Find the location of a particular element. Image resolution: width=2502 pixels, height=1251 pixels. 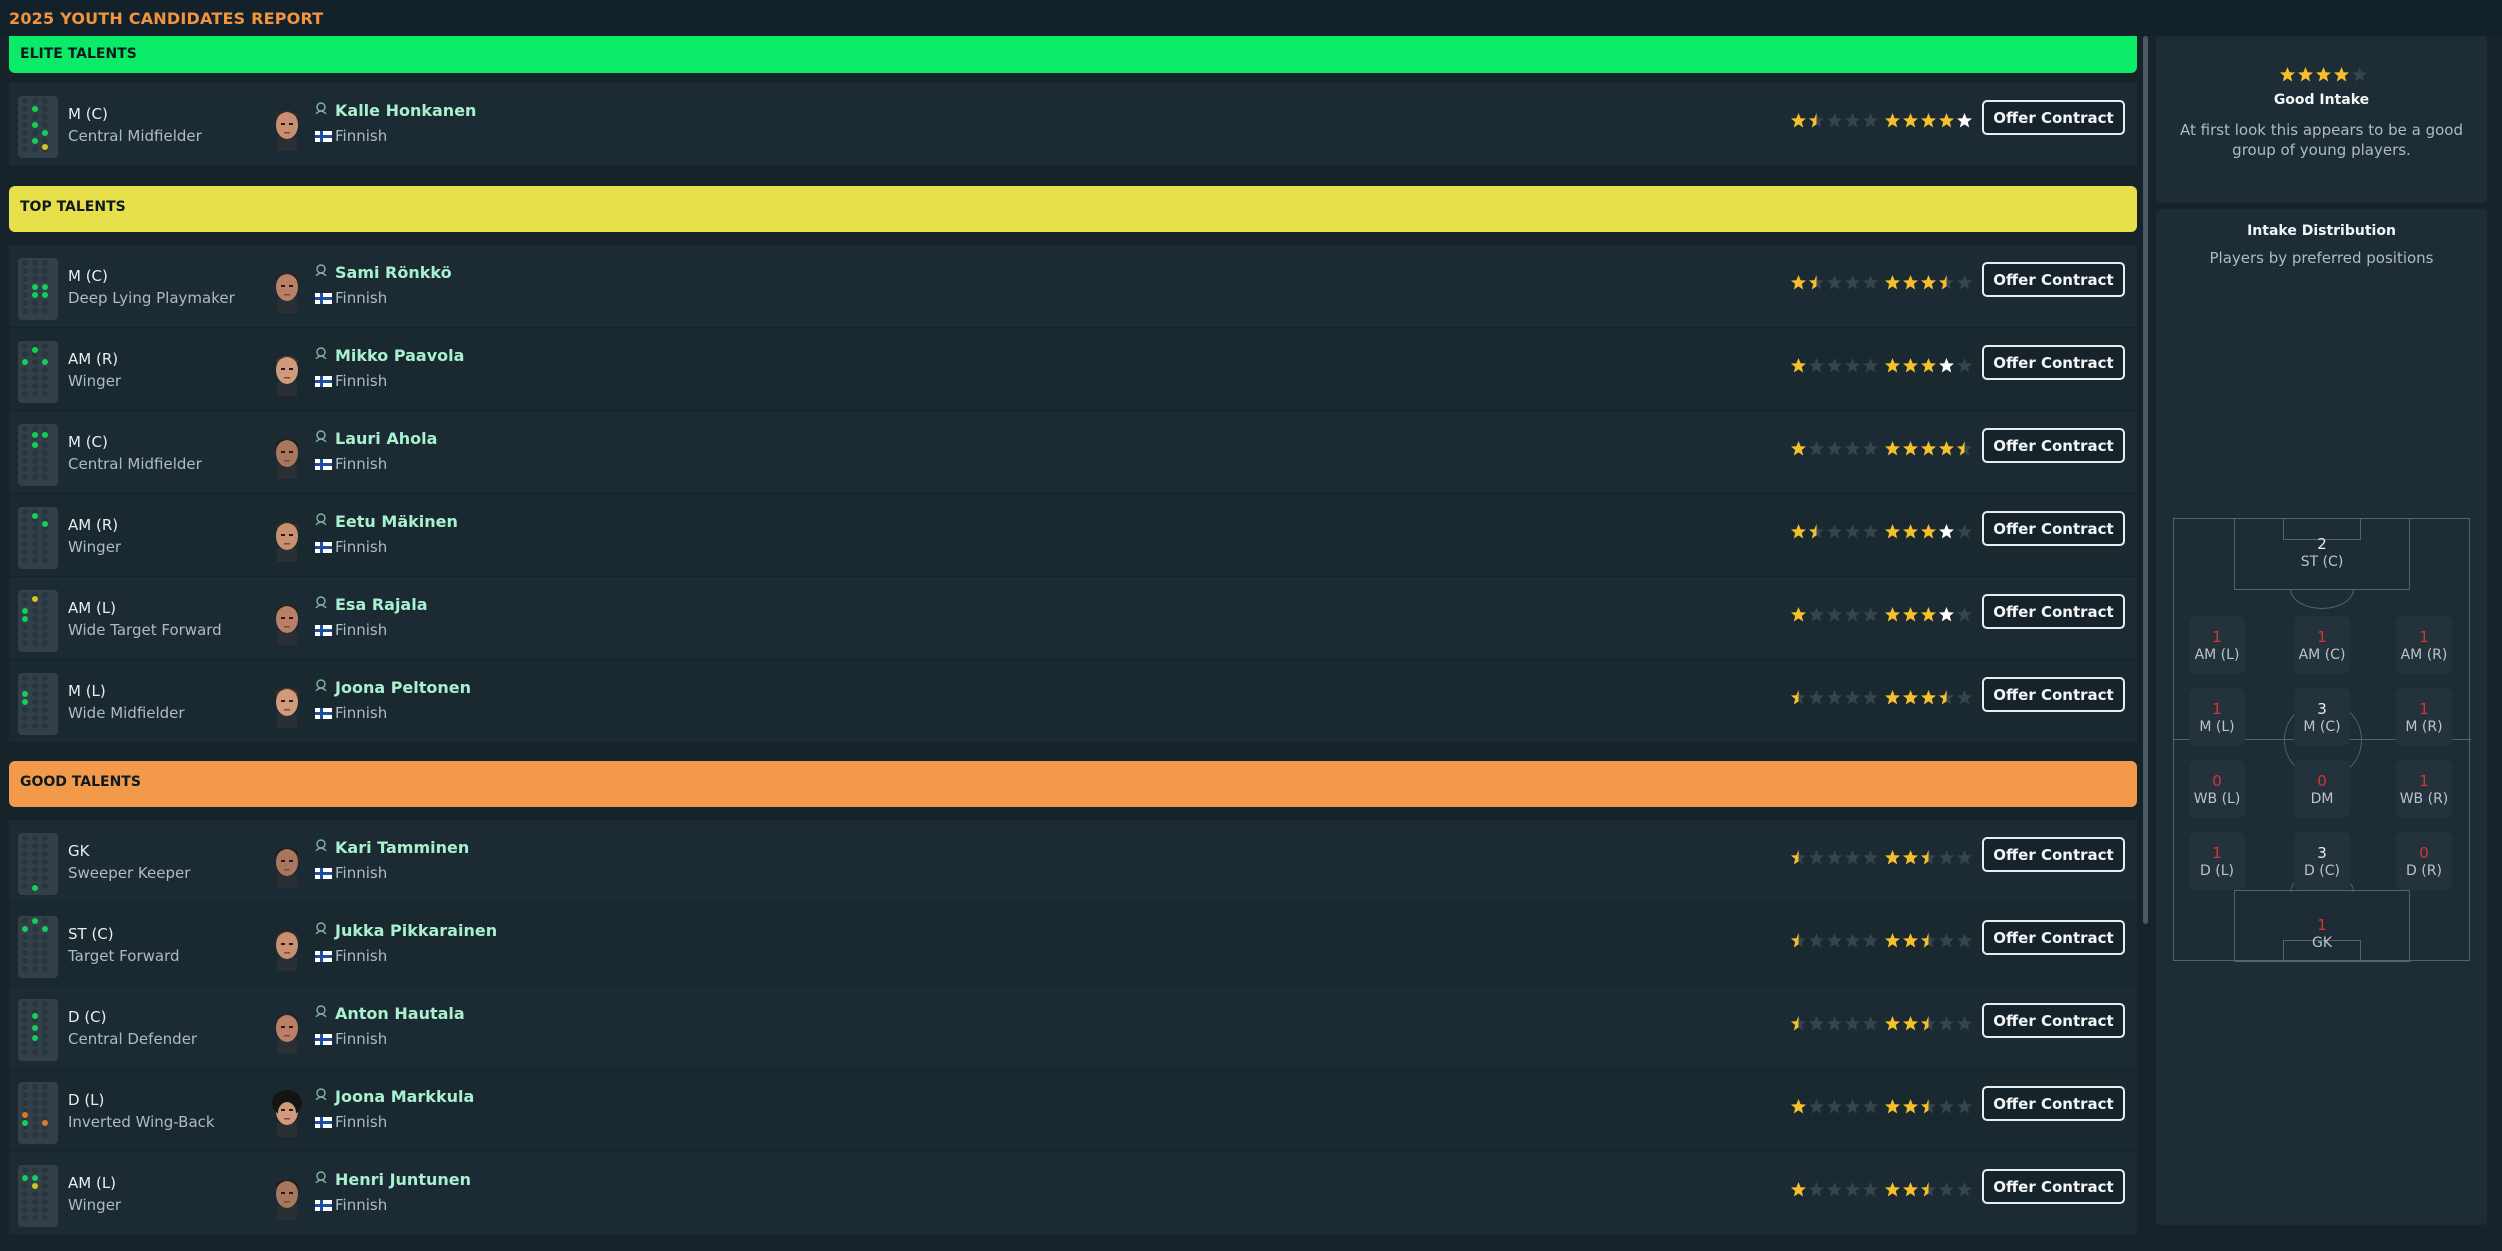

position-cell: 1M (L) is located at coordinates (2217, 717).